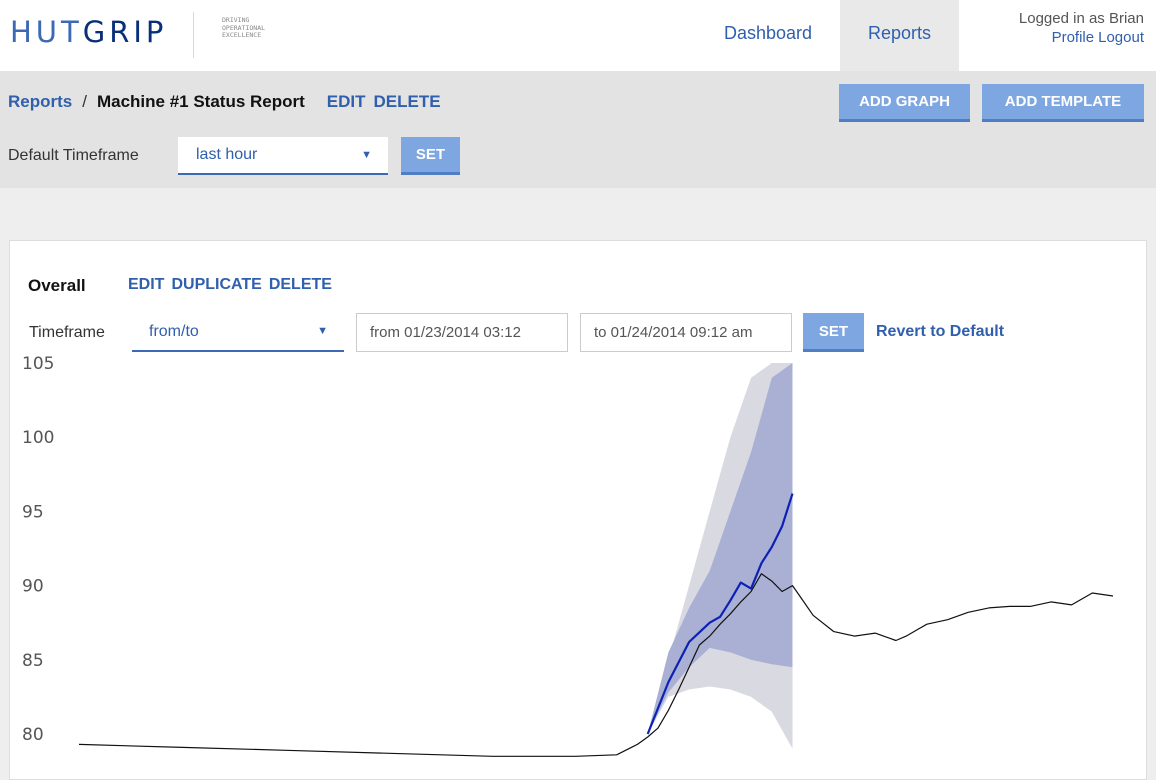 The image size is (1156, 780). What do you see at coordinates (430, 156) in the screenshot?
I see `default-timeframe-set-button: SET` at bounding box center [430, 156].